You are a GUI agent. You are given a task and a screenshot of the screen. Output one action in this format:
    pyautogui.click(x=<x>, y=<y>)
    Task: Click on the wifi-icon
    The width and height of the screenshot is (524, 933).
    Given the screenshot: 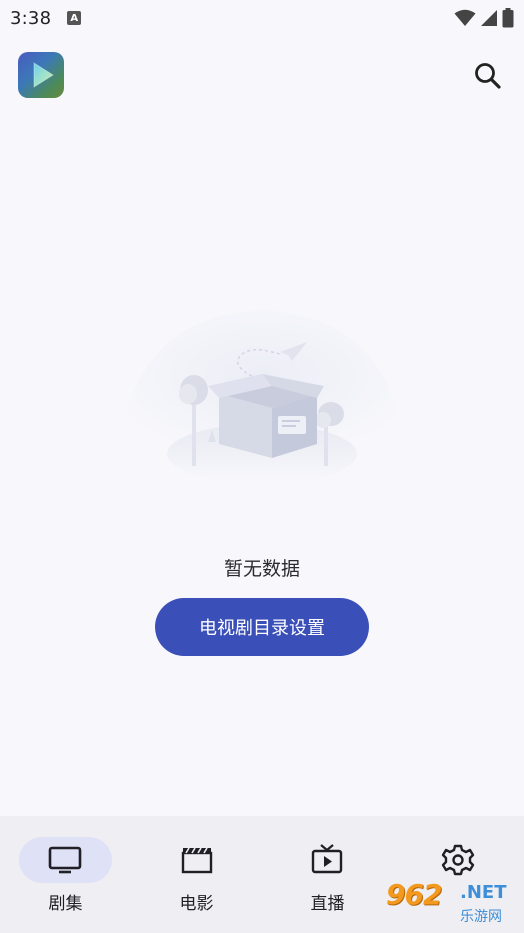 What is the action you would take?
    pyautogui.click(x=465, y=17)
    